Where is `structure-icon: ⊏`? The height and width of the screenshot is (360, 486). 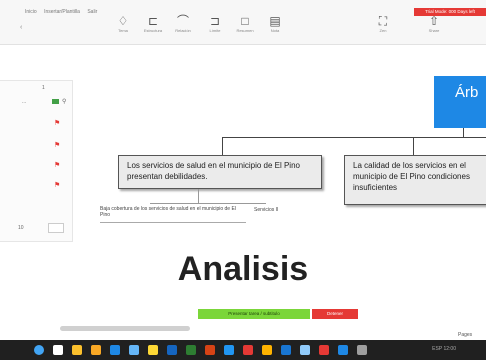
structure-icon: ⊏ is located at coordinates (153, 21).